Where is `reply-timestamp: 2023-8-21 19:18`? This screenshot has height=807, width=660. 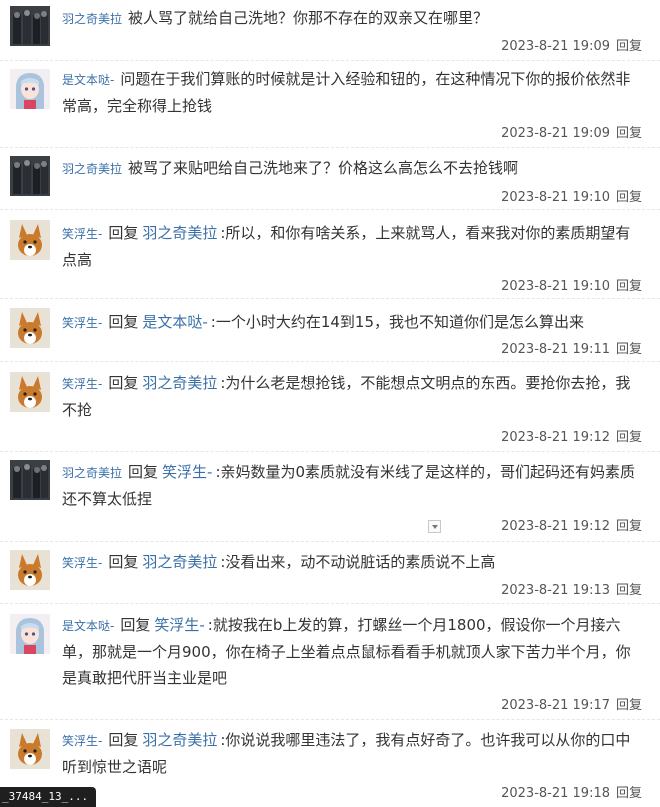
reply-timestamp: 2023-8-21 19:18 is located at coordinates (555, 793).